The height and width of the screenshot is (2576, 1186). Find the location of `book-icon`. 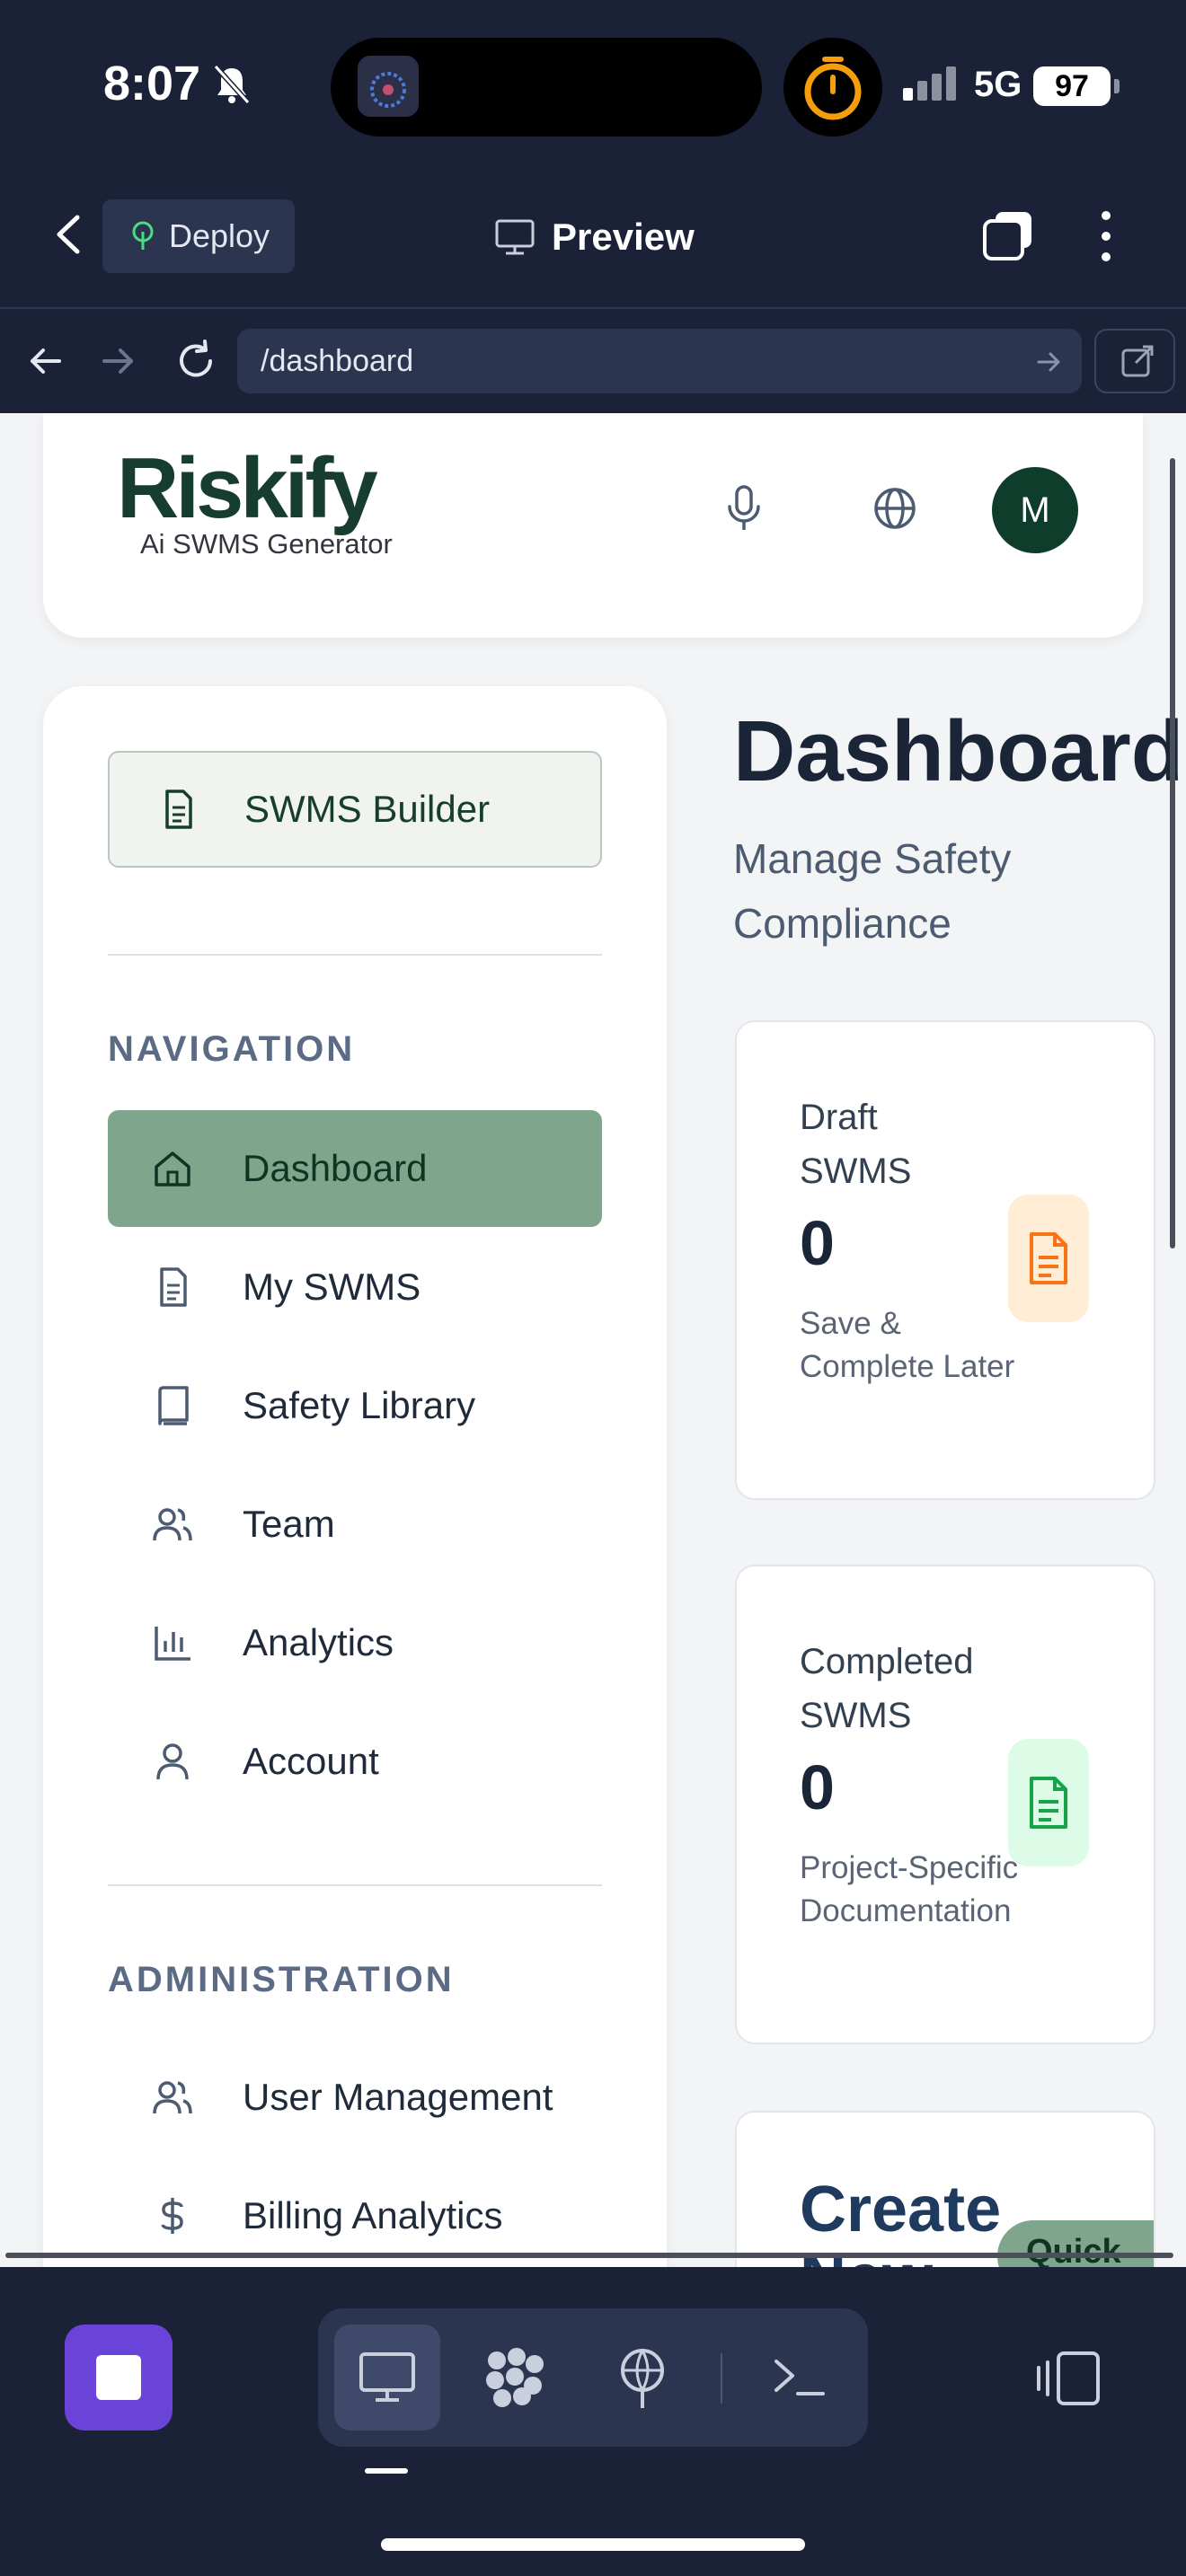

book-icon is located at coordinates (173, 1405).